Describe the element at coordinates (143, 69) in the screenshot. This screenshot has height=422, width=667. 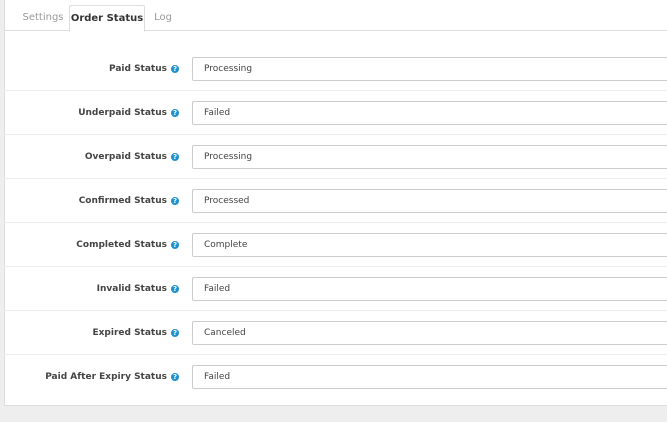
I see `paid-status-label: Paid Status?` at that location.